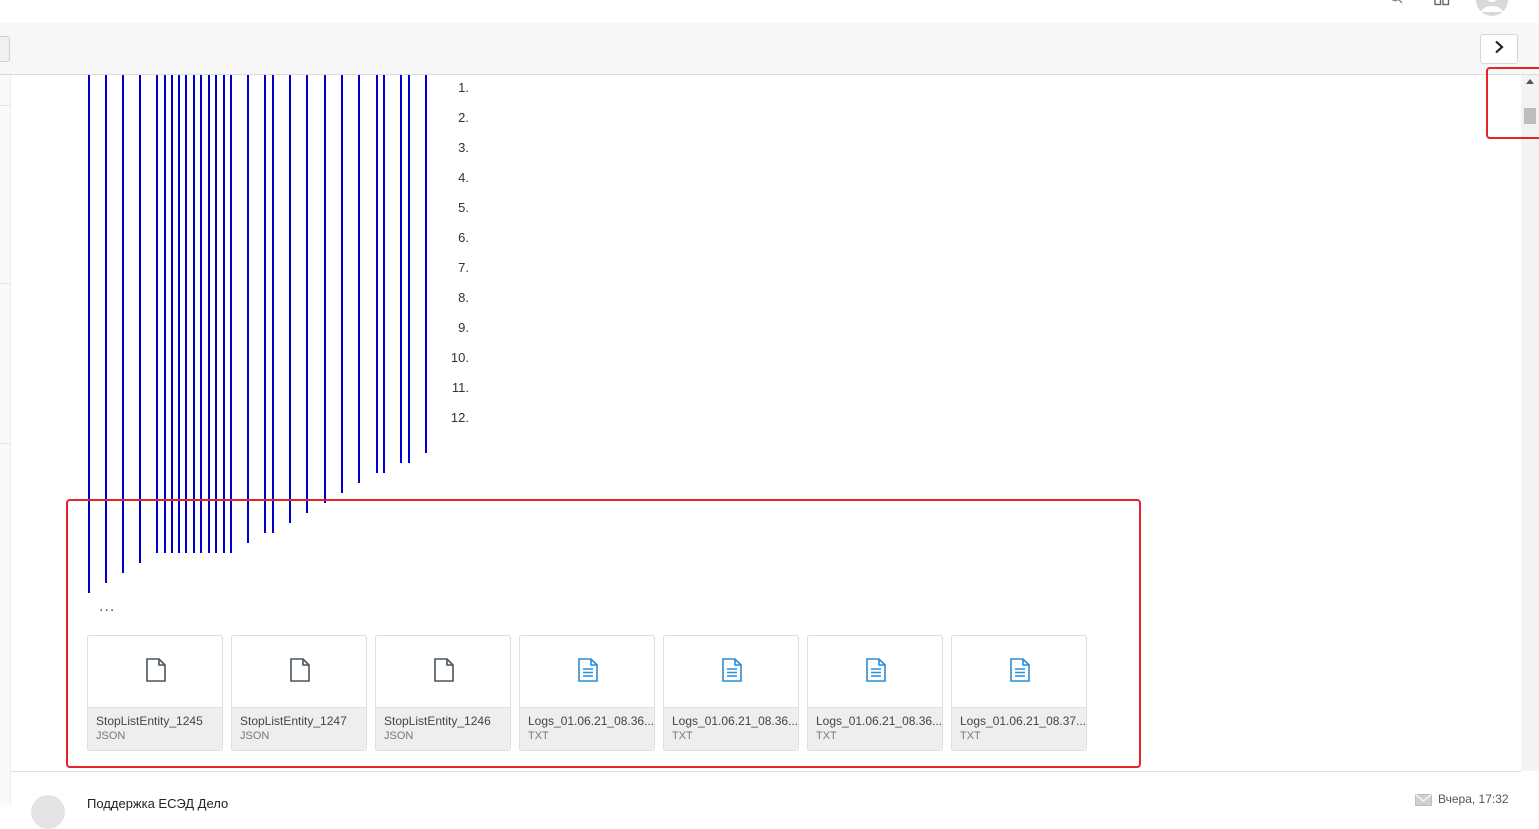  What do you see at coordinates (459, 357) in the screenshot?
I see `list-item-number: 10.` at bounding box center [459, 357].